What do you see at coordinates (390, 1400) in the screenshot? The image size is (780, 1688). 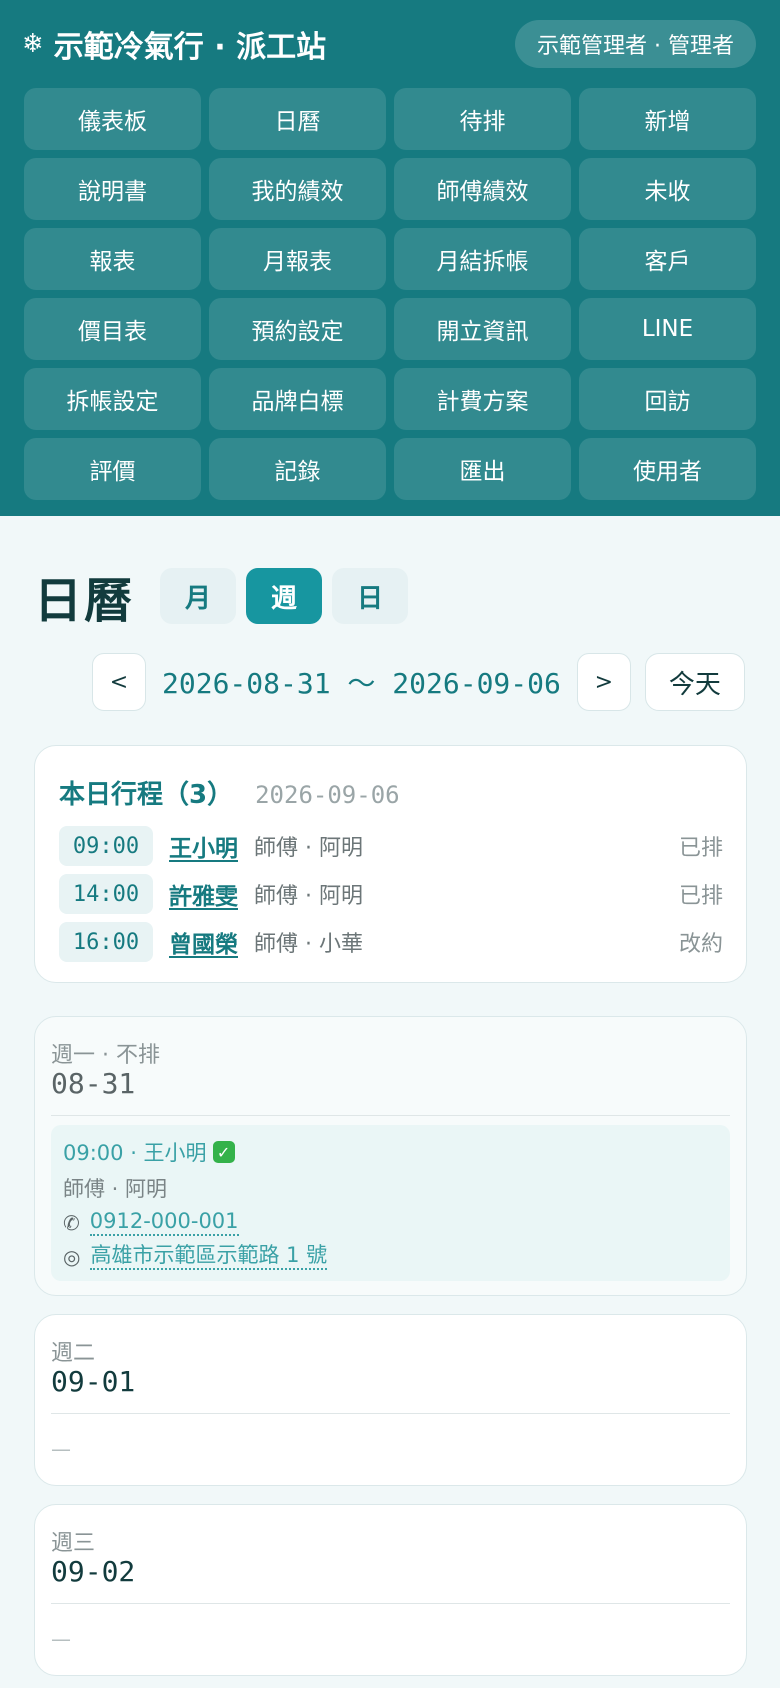 I see `day-card-tuesday: 週二 09-01 —` at bounding box center [390, 1400].